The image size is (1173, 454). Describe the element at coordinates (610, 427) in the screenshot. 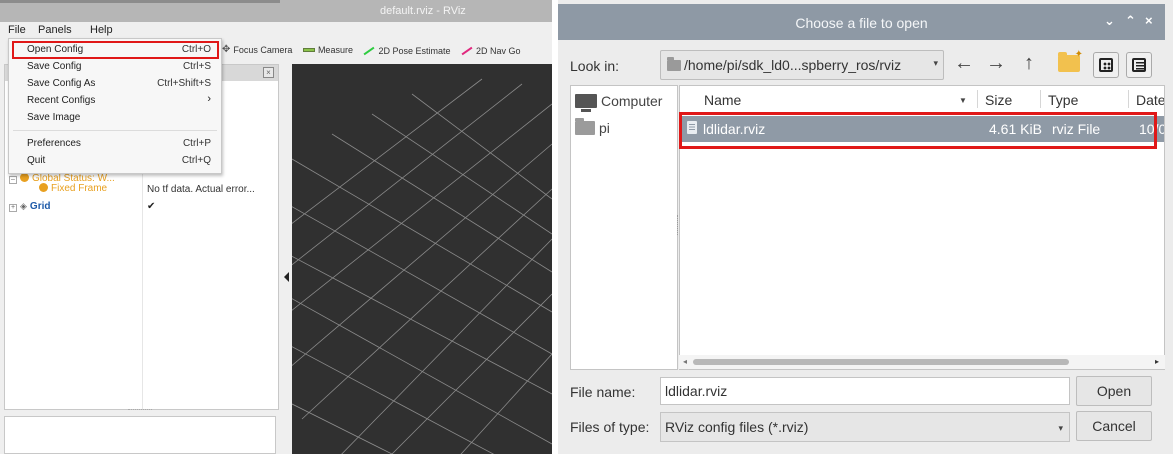

I see `files-of-type-label: Files of type:` at that location.